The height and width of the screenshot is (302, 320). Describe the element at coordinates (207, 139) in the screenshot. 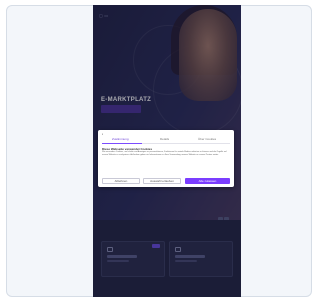

I see `tab-about-cookies: Über Cookies` at that location.